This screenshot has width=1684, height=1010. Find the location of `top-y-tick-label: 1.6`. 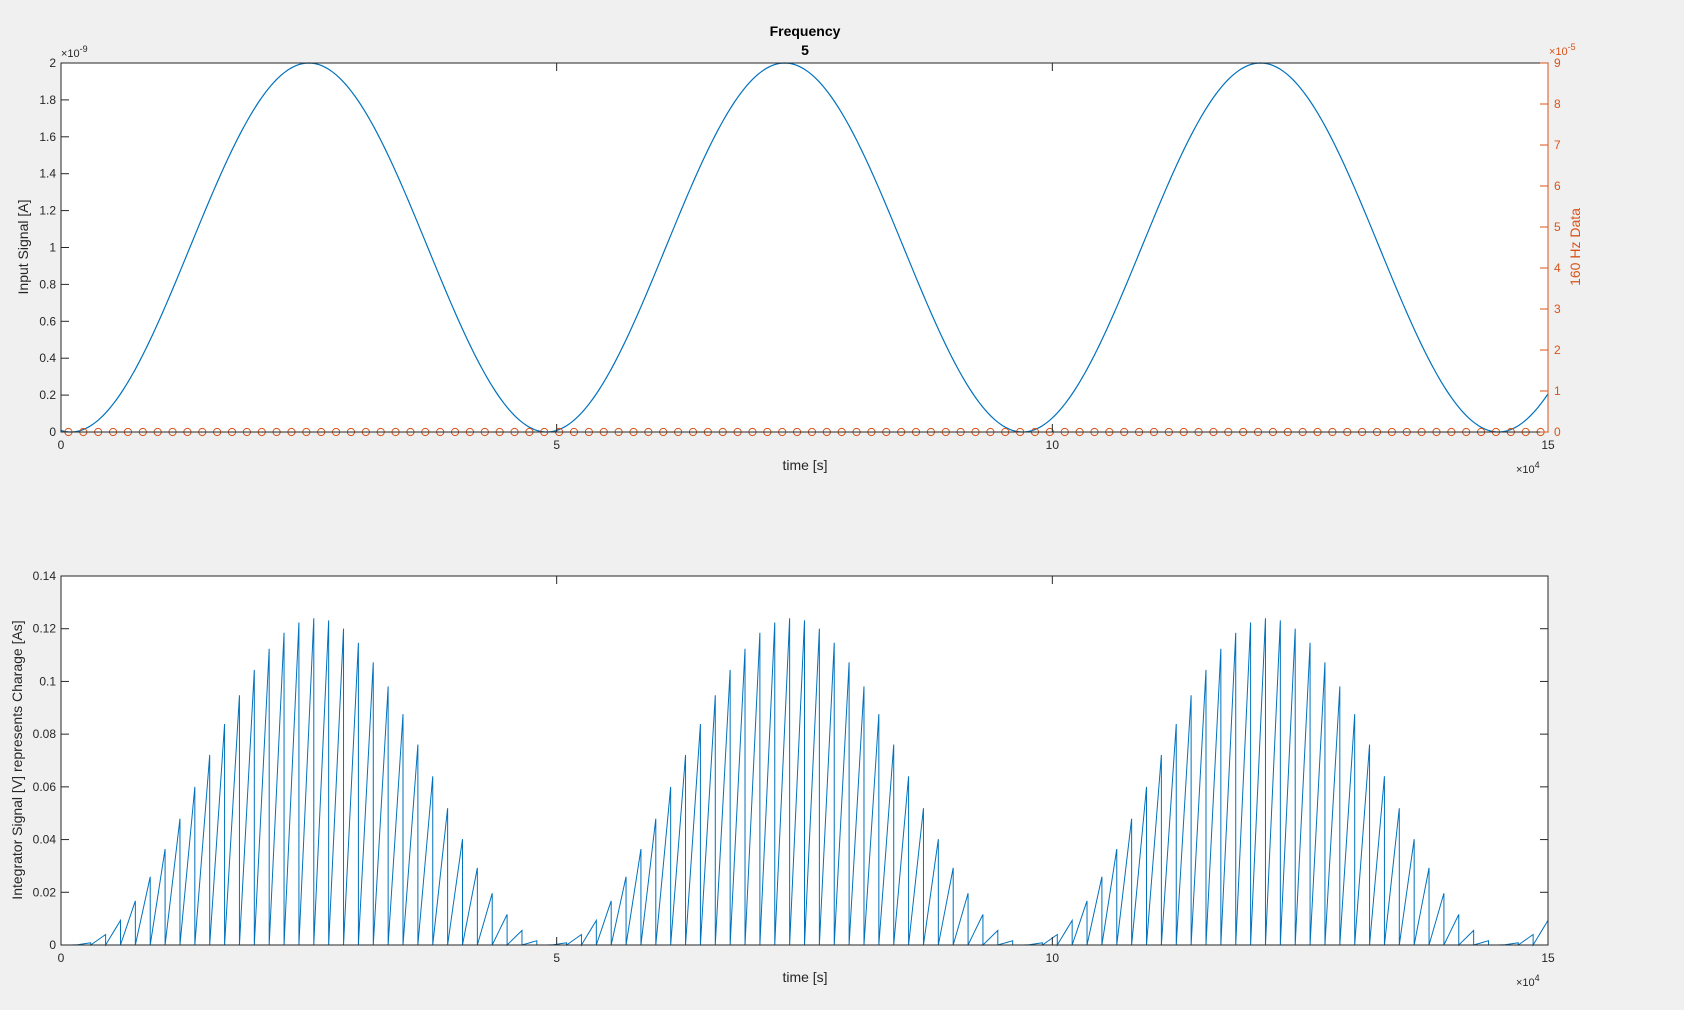

top-y-tick-label: 1.6 is located at coordinates (47, 137).